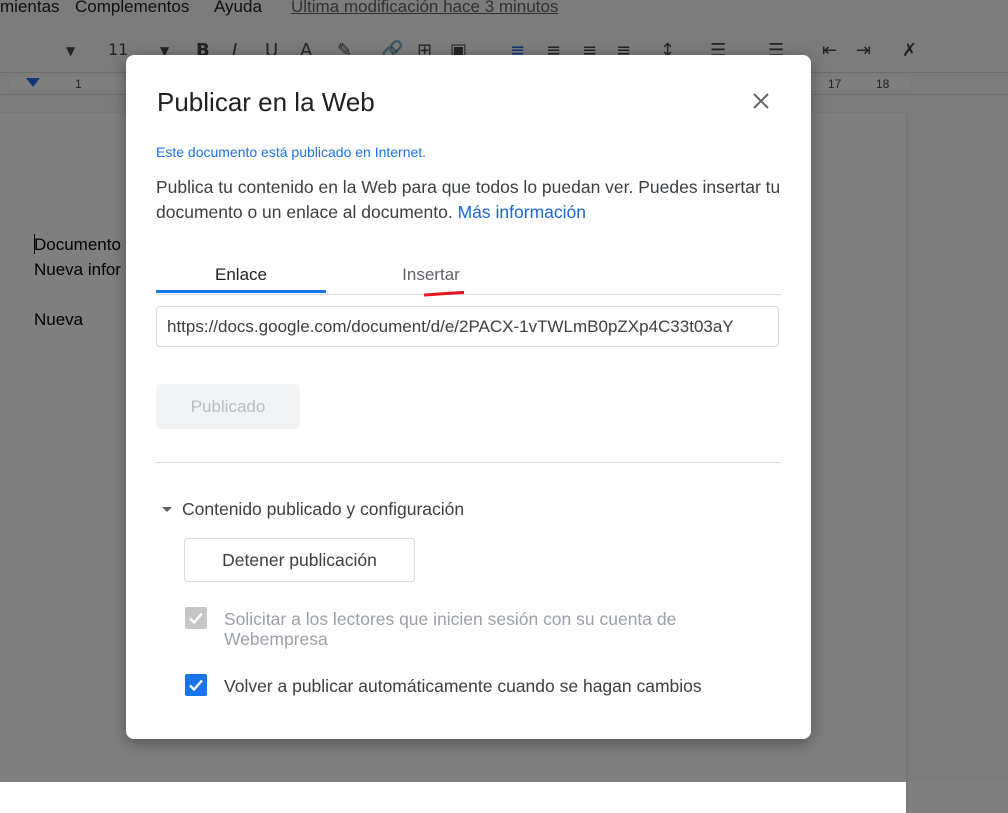 The image size is (1008, 813). Describe the element at coordinates (323, 509) in the screenshot. I see `section-title: Contenido publicado y configuración` at that location.